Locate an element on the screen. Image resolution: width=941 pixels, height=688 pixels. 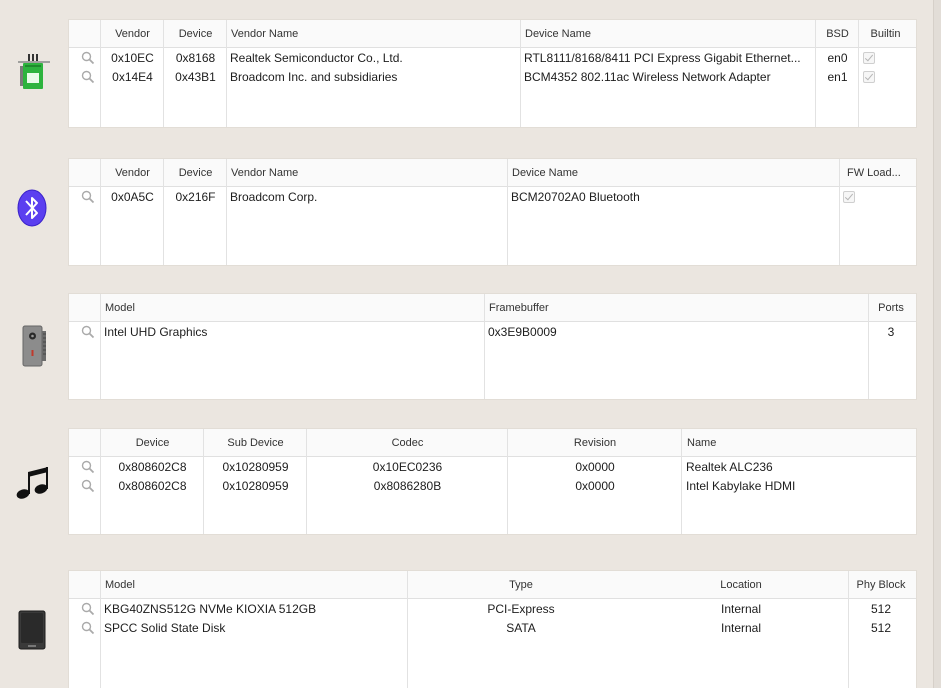
col-header-type: Type is located at coordinates (521, 584).